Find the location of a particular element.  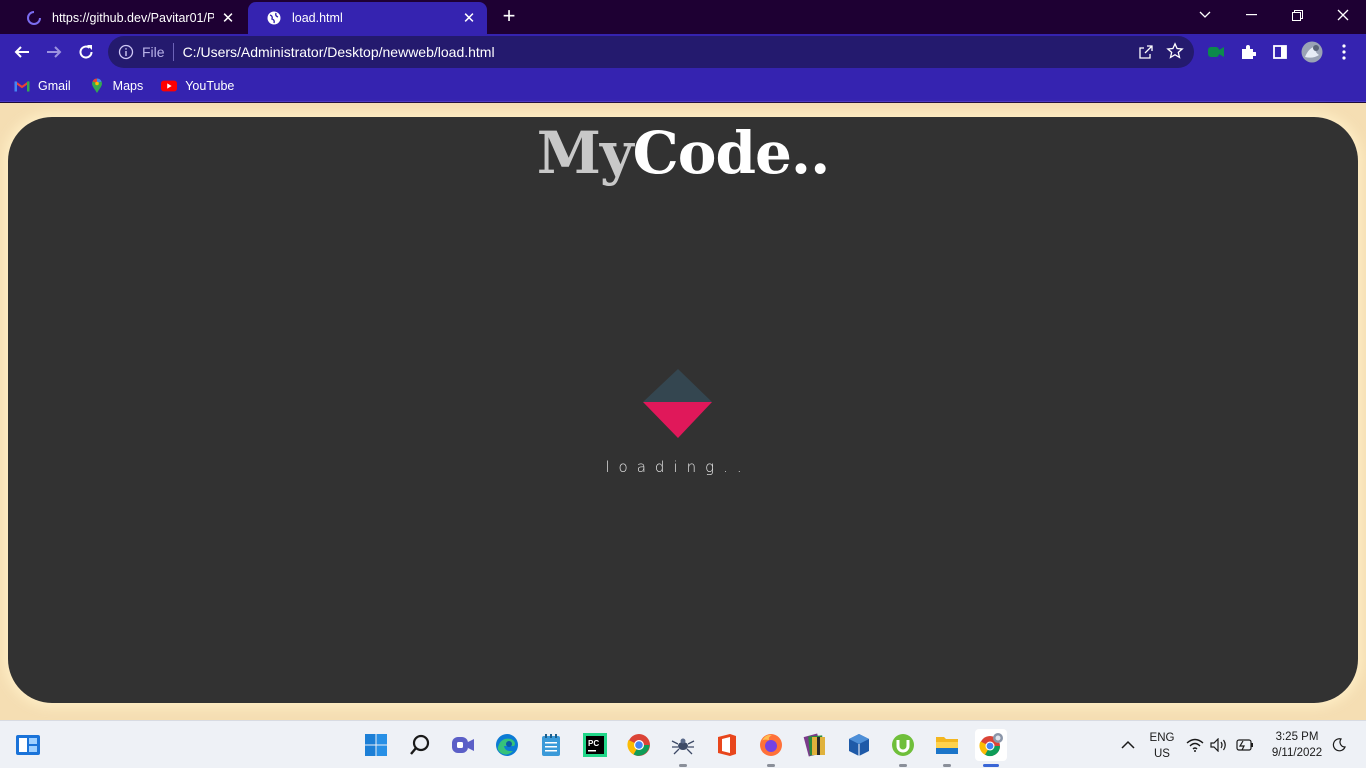

puzzle-icon is located at coordinates (1249, 52).